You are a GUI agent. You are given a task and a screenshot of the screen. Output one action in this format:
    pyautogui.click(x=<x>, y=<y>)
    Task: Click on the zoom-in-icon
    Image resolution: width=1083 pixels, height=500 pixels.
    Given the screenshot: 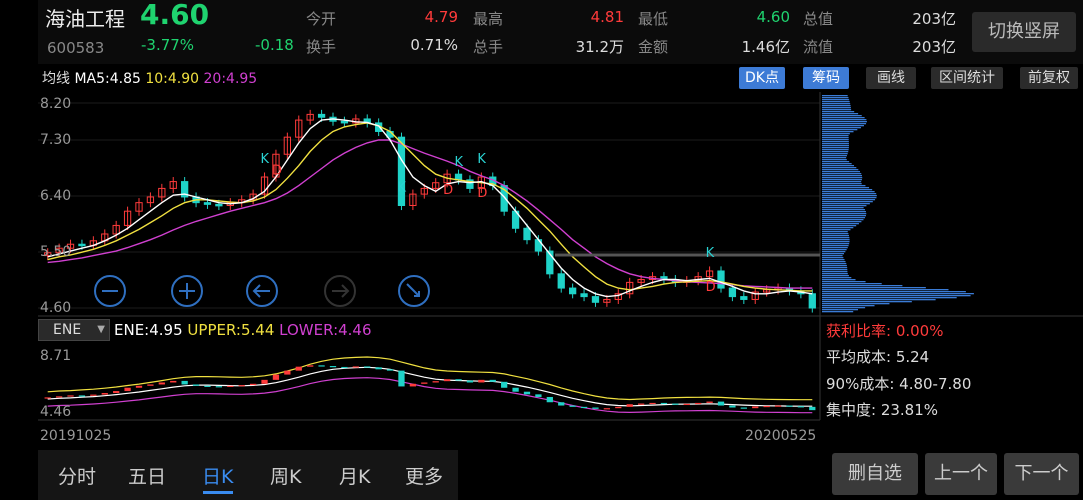 What is the action you would take?
    pyautogui.click(x=187, y=291)
    